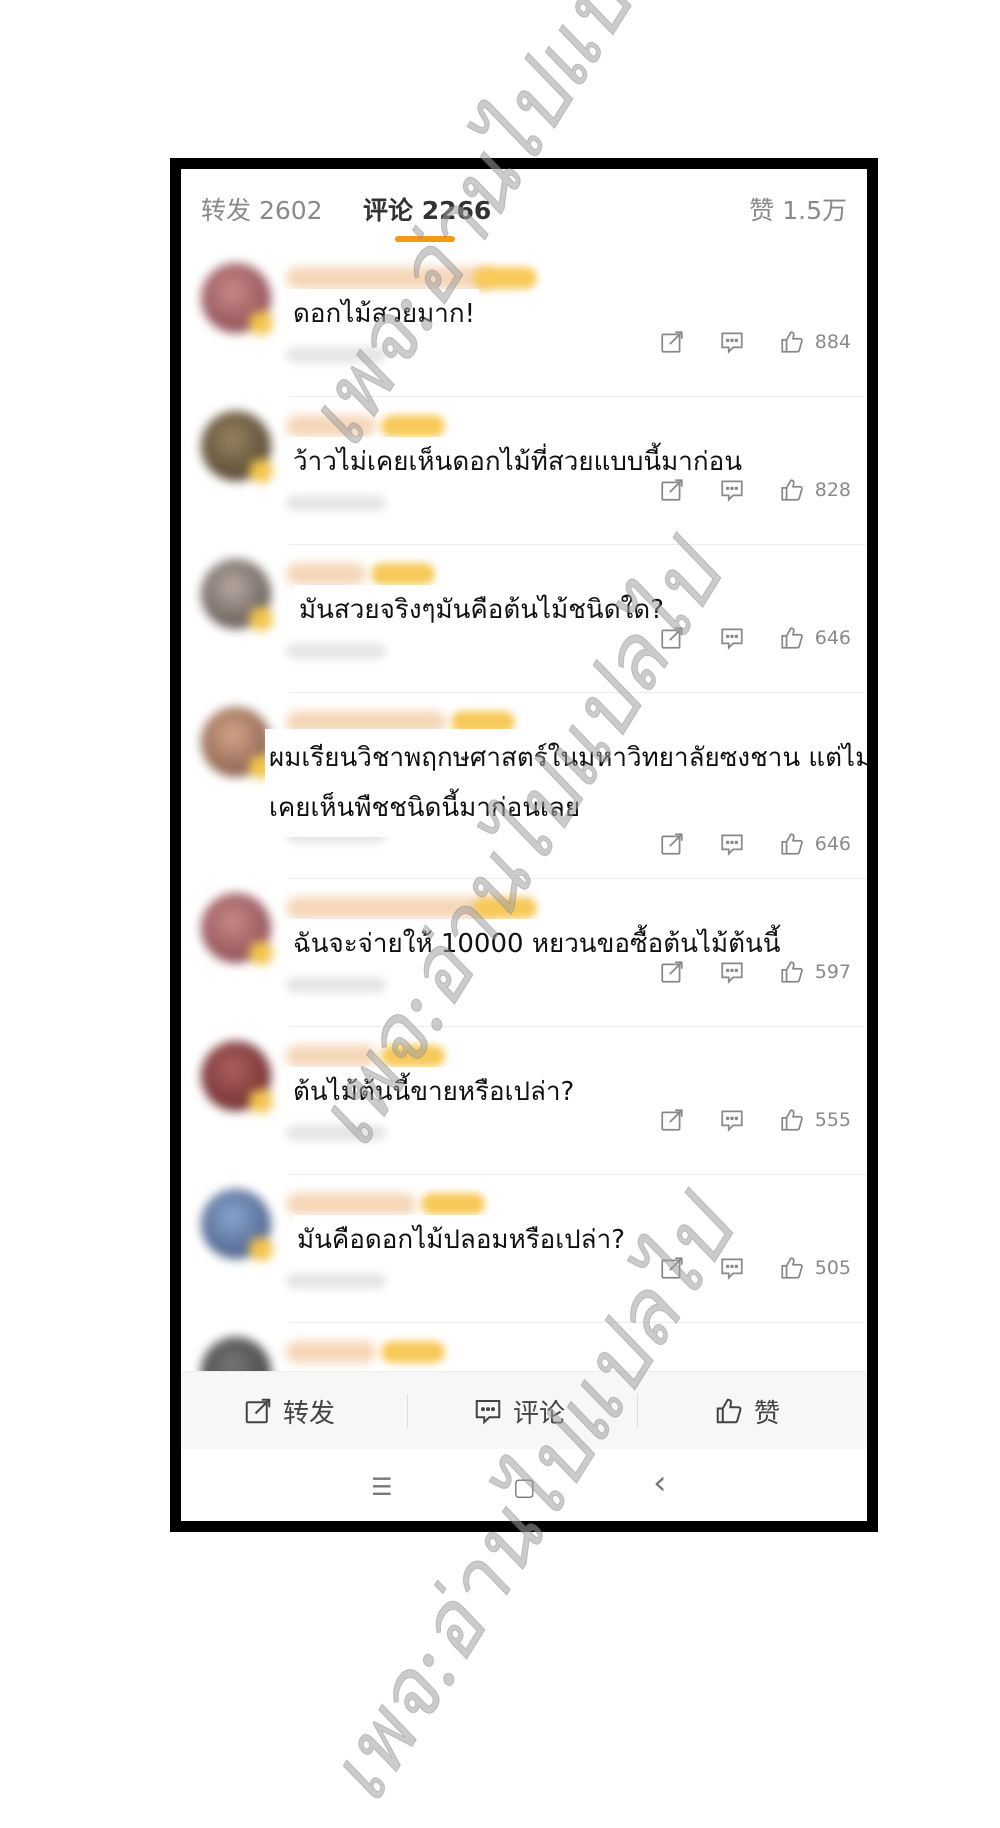 The image size is (1000, 1828). I want to click on like-count: 597, so click(832, 972).